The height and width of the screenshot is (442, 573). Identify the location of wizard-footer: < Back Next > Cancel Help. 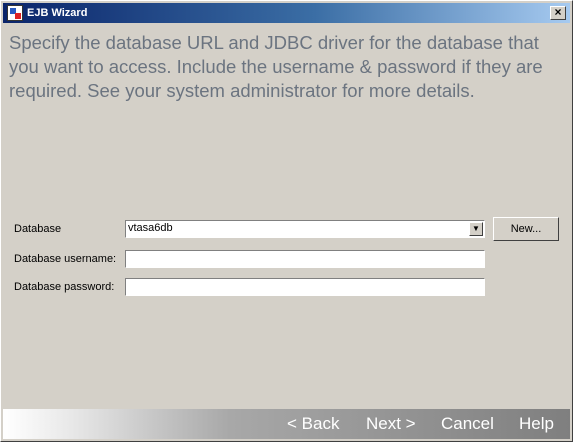
(286, 424).